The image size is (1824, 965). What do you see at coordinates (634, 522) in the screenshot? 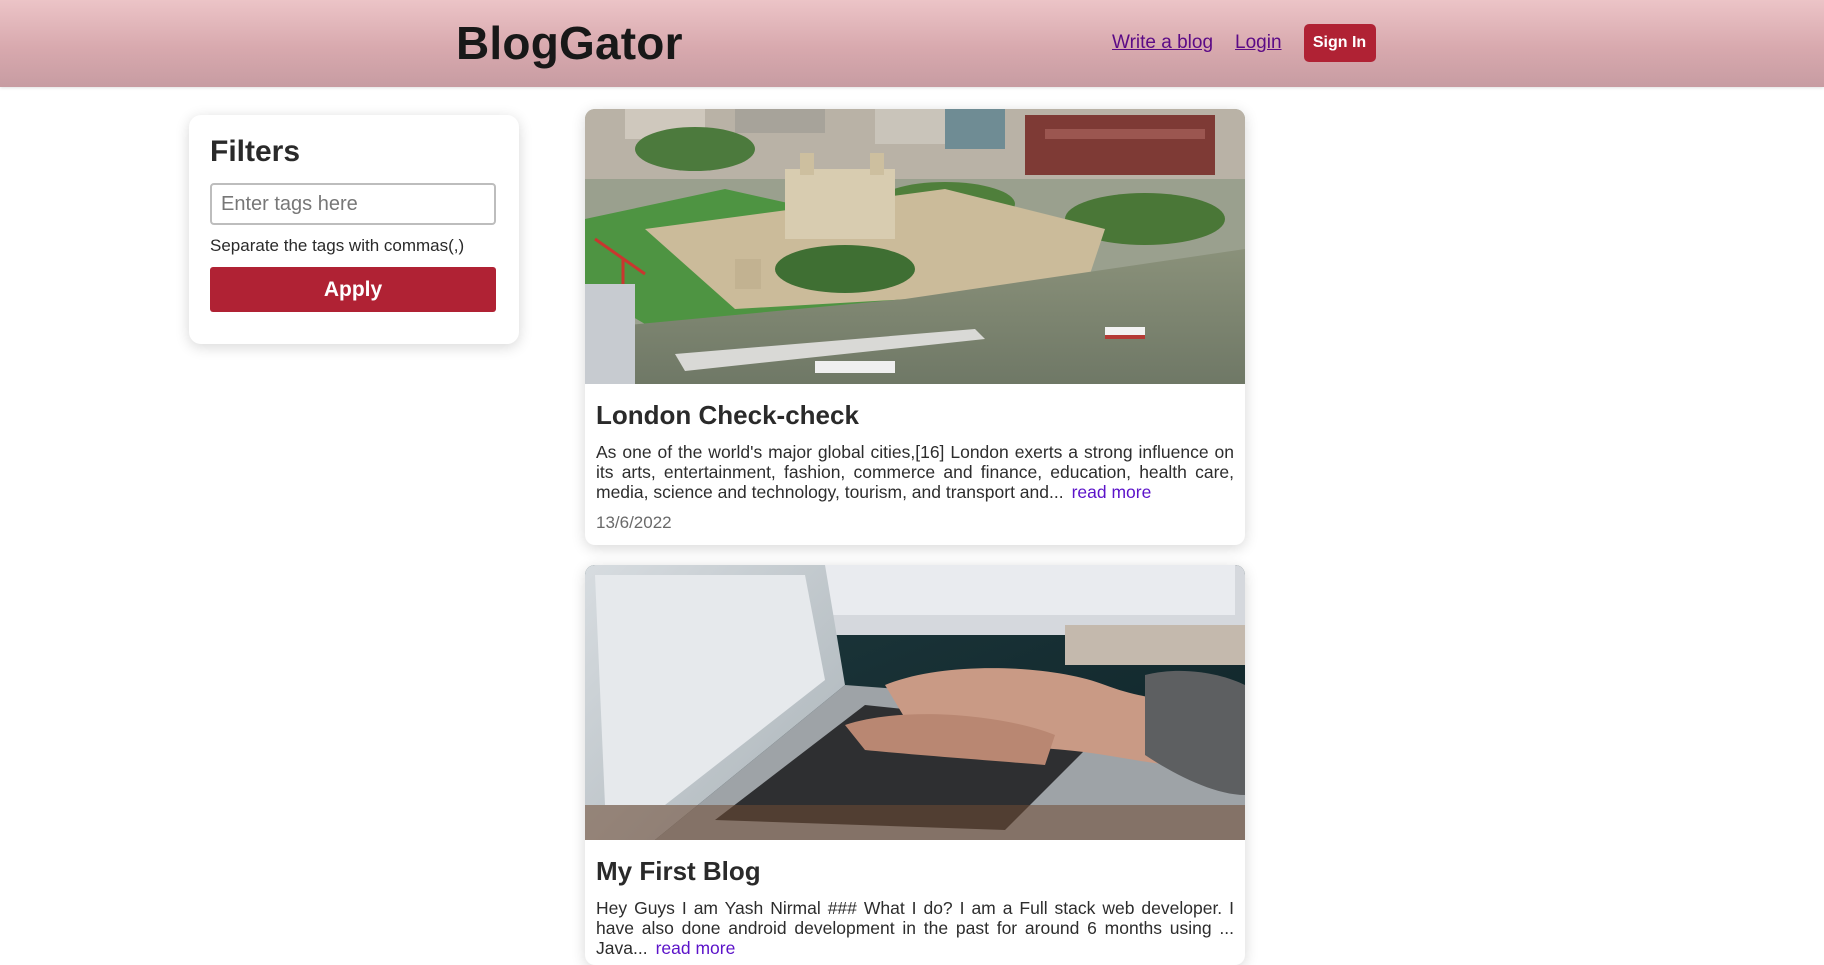
I see `post-date: 13/6/2022` at bounding box center [634, 522].